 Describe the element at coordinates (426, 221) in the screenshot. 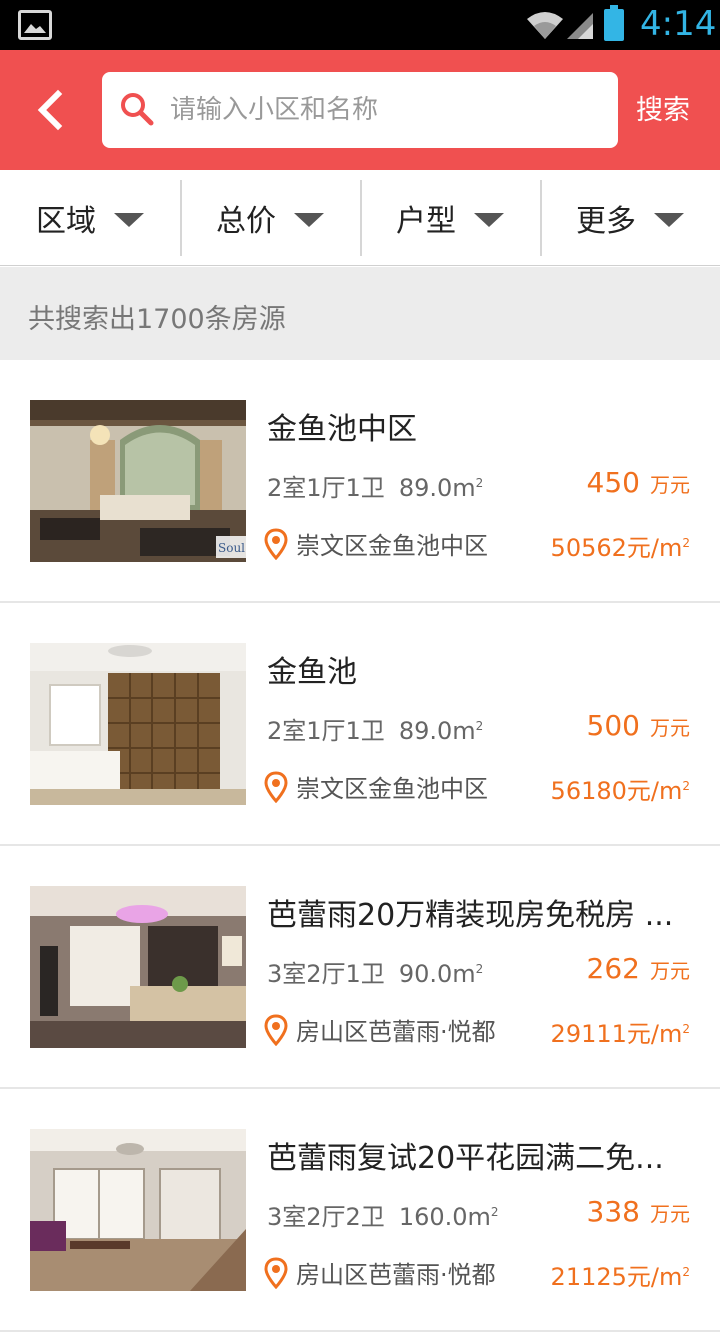

I see `filter-label: 户型` at that location.